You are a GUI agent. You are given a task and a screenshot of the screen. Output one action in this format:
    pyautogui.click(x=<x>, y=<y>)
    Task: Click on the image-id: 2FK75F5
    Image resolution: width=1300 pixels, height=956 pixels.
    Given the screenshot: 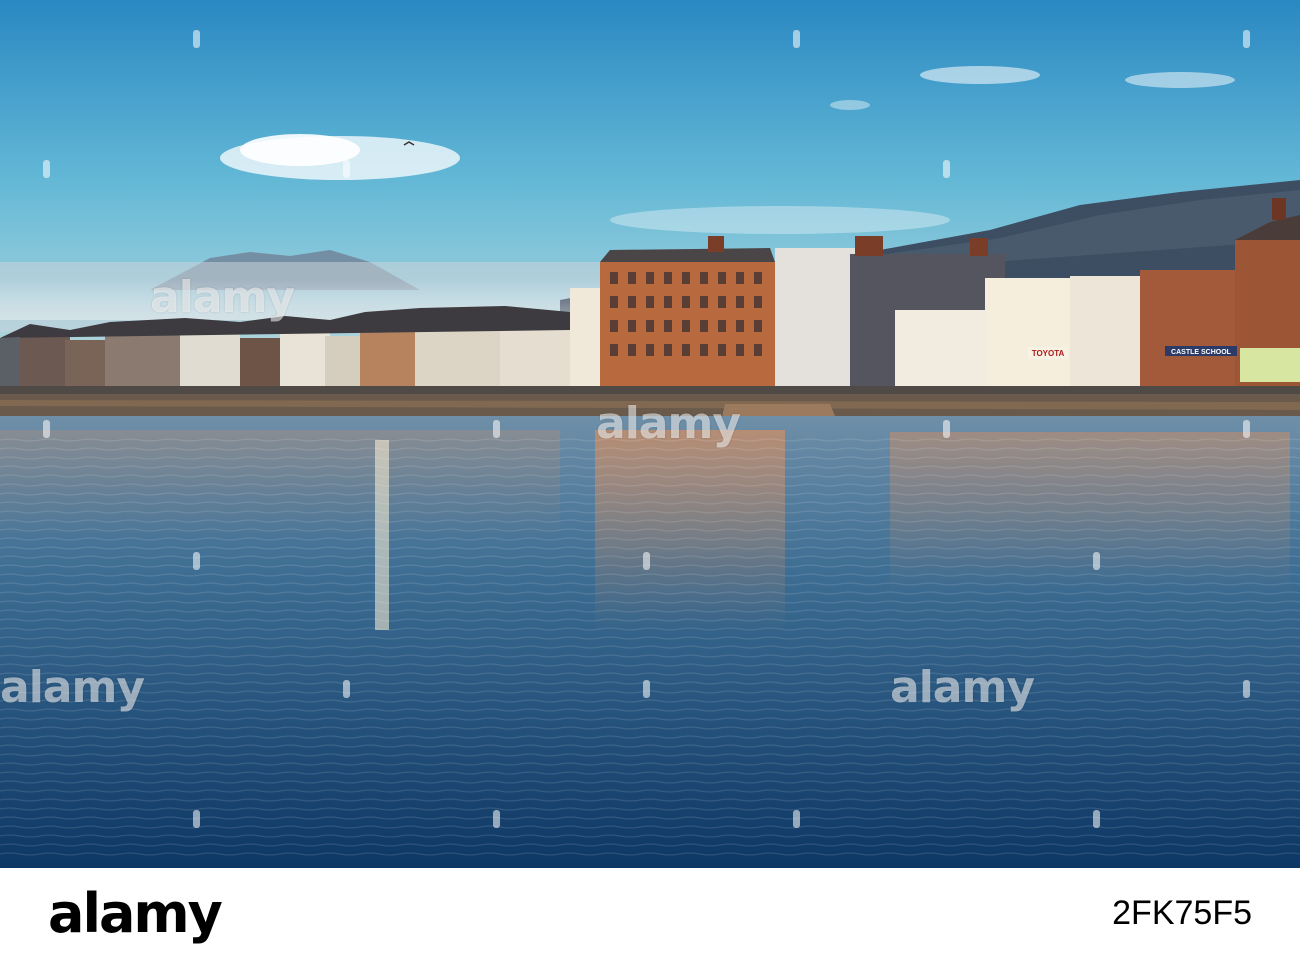 What is the action you would take?
    pyautogui.click(x=1182, y=913)
    